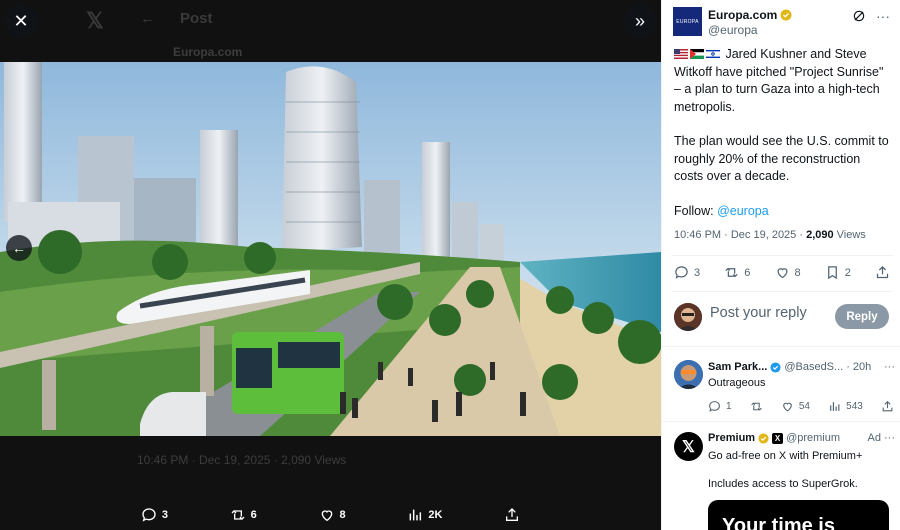  I want to click on background-author: Europa.com, so click(208, 52).